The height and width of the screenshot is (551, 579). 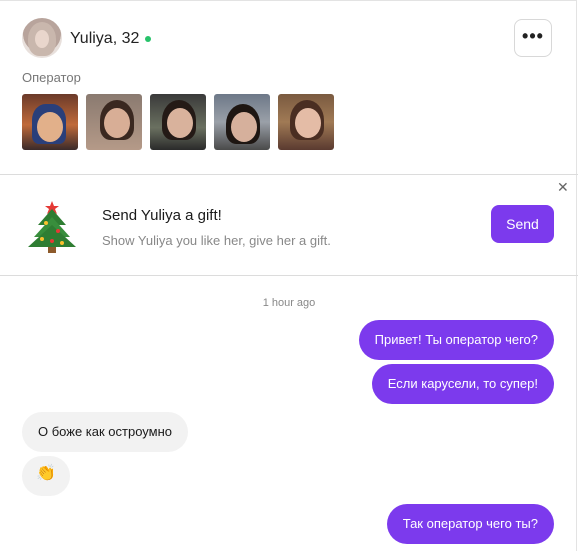 I want to click on close-icon: ✕, so click(x=563, y=187).